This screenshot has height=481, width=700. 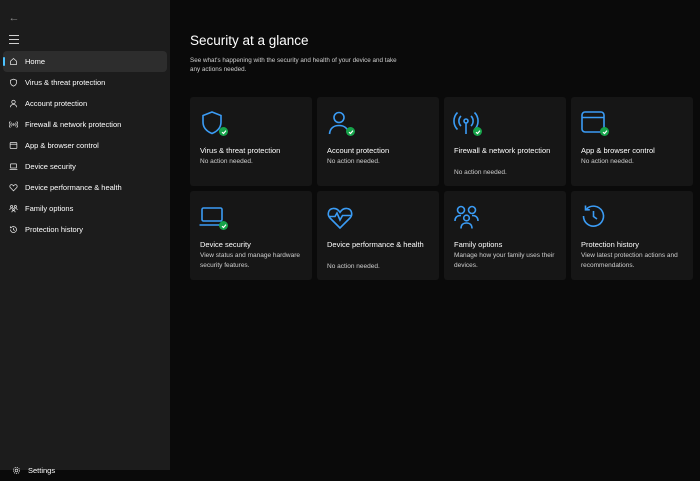 What do you see at coordinates (340, 217) in the screenshot?
I see `heartbeat-icon` at bounding box center [340, 217].